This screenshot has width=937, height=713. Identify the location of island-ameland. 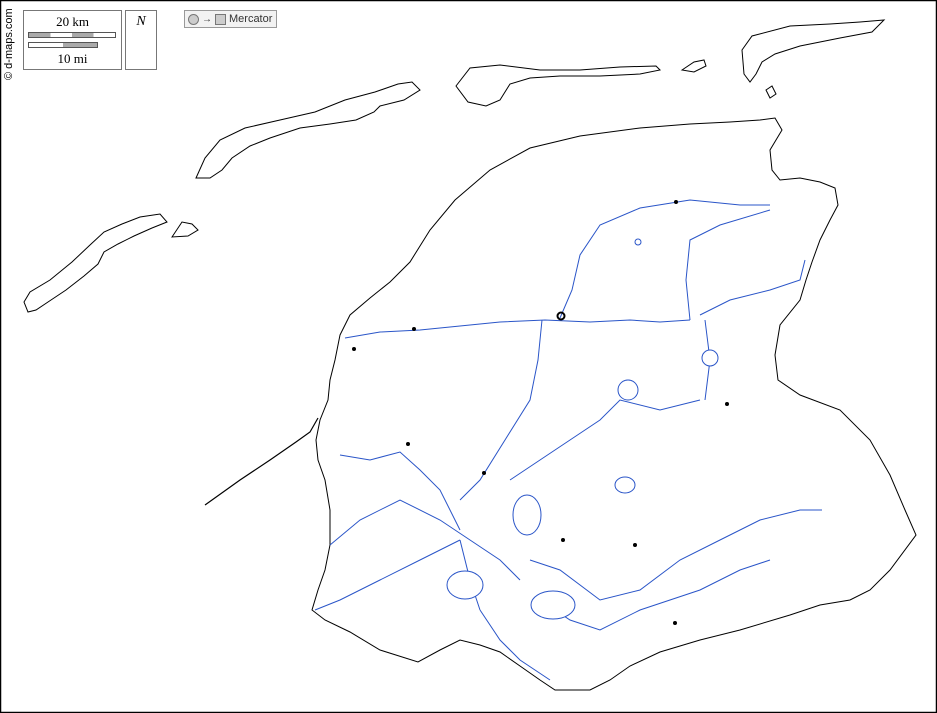
(558, 85).